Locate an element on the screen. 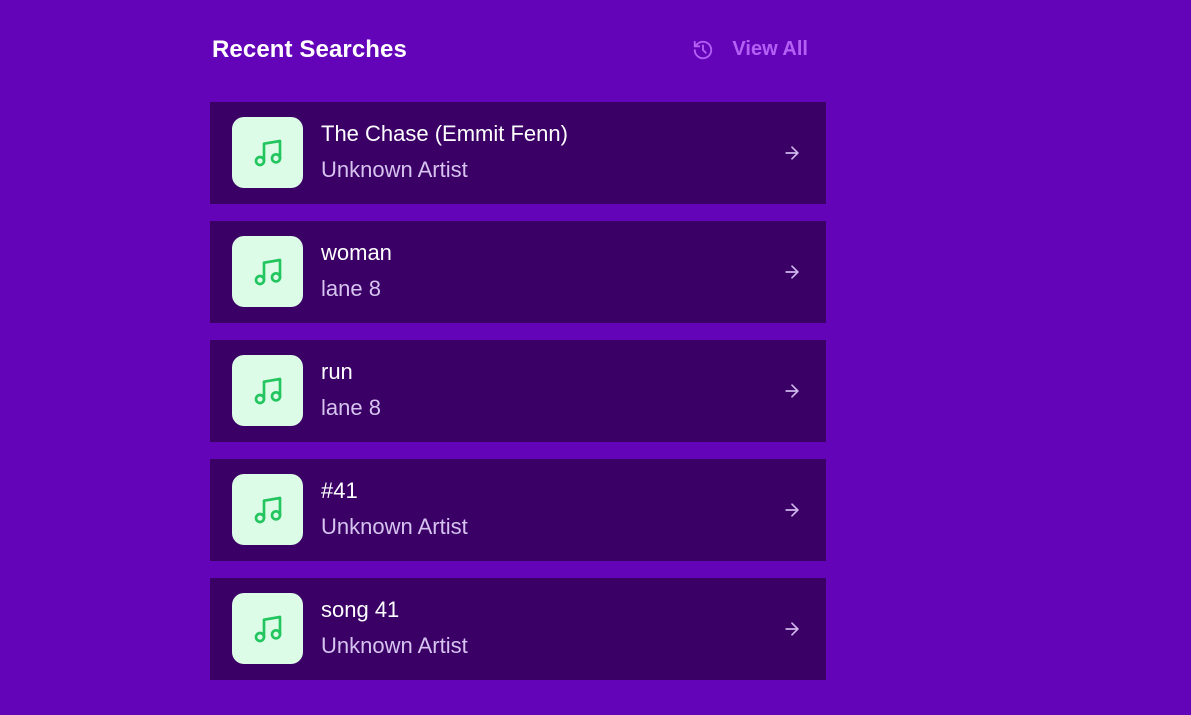 The image size is (1191, 715). track-title: run is located at coordinates (337, 371).